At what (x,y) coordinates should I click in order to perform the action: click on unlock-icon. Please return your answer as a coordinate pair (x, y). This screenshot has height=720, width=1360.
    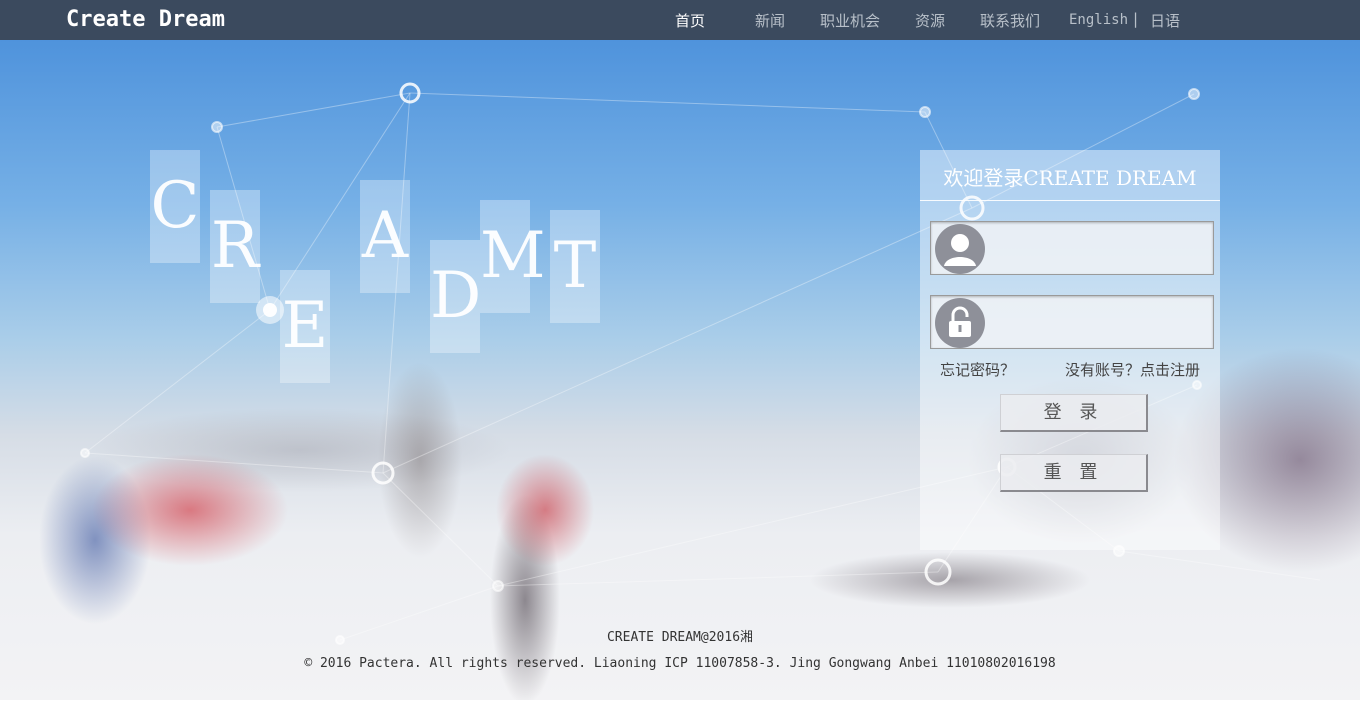
    Looking at the image, I should click on (960, 323).